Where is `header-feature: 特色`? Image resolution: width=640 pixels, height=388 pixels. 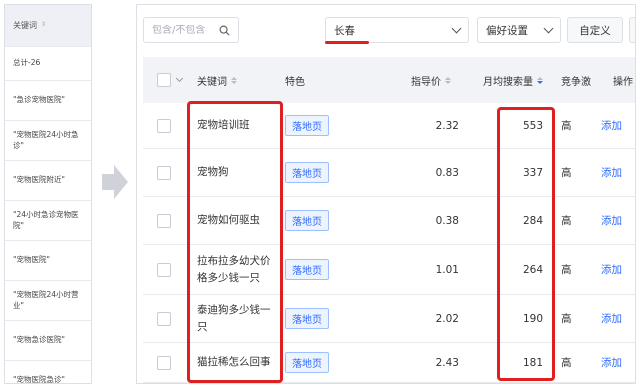 header-feature: 特色 is located at coordinates (295, 82).